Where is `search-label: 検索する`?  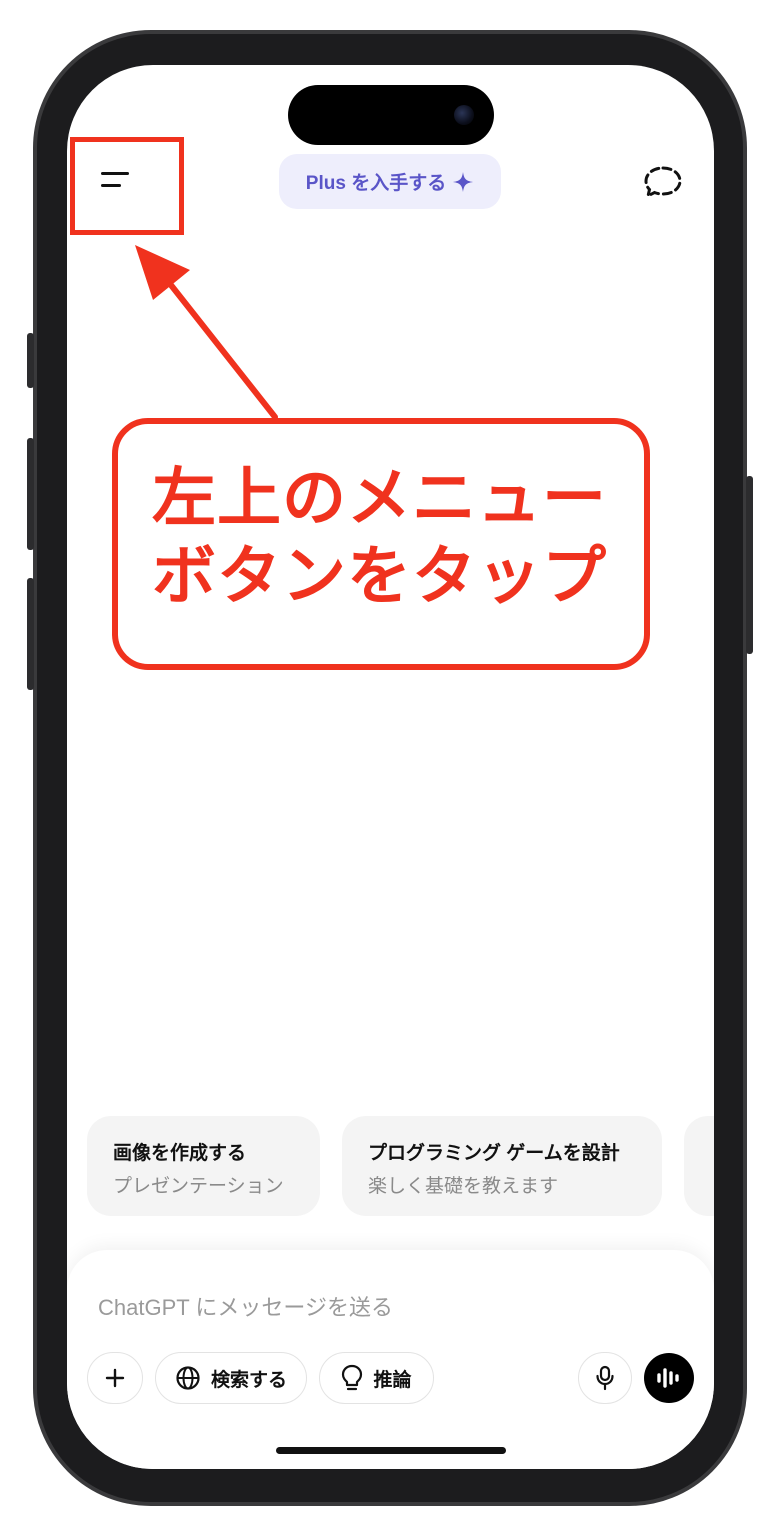 search-label: 検索する is located at coordinates (248, 1380).